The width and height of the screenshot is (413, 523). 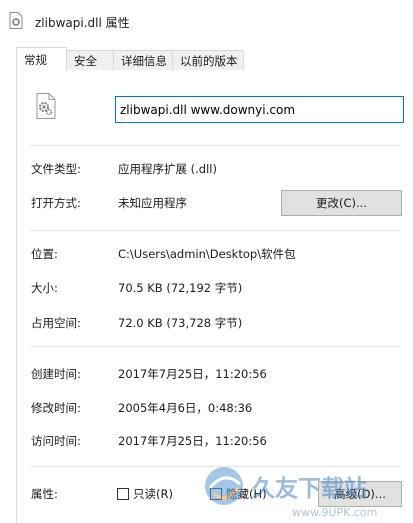 What do you see at coordinates (180, 323) in the screenshot?
I see `size-on-disk-value: 72.0 KB (73,728 字节)` at bounding box center [180, 323].